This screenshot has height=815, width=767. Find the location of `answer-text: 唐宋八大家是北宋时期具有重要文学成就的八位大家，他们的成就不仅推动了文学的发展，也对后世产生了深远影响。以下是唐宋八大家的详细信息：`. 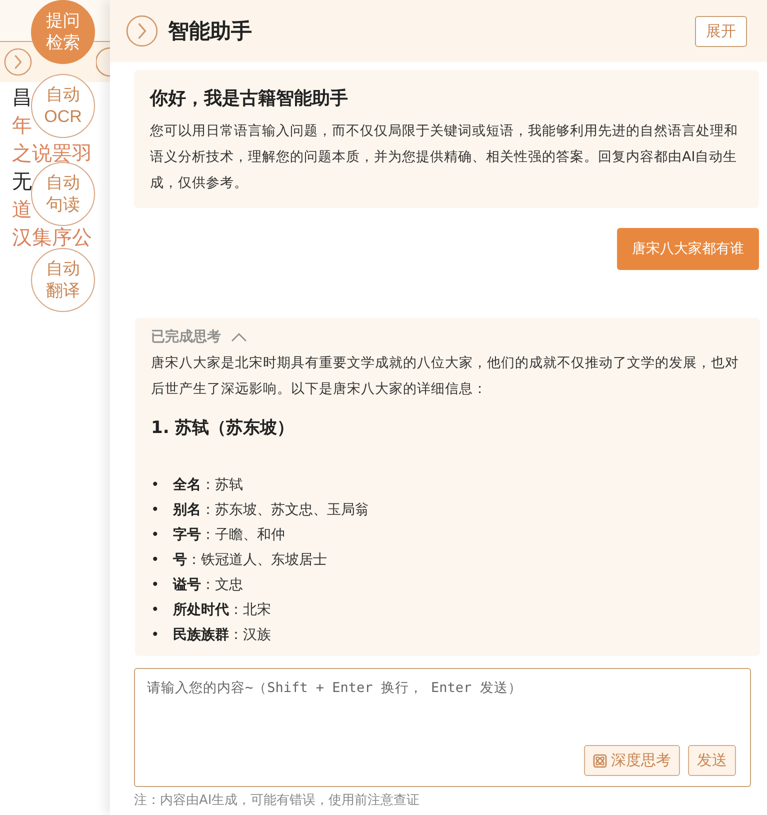

answer-text: 唐宋八大家是北宋时期具有重要文学成就的八位大家，他们的成就不仅推动了文学的发展，也对后世产生了深远影响。以下是唐宋八大家的详细信息： is located at coordinates (445, 376).